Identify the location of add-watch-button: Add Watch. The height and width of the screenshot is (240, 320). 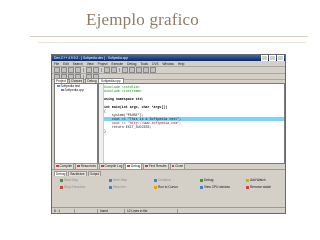
(255, 180).